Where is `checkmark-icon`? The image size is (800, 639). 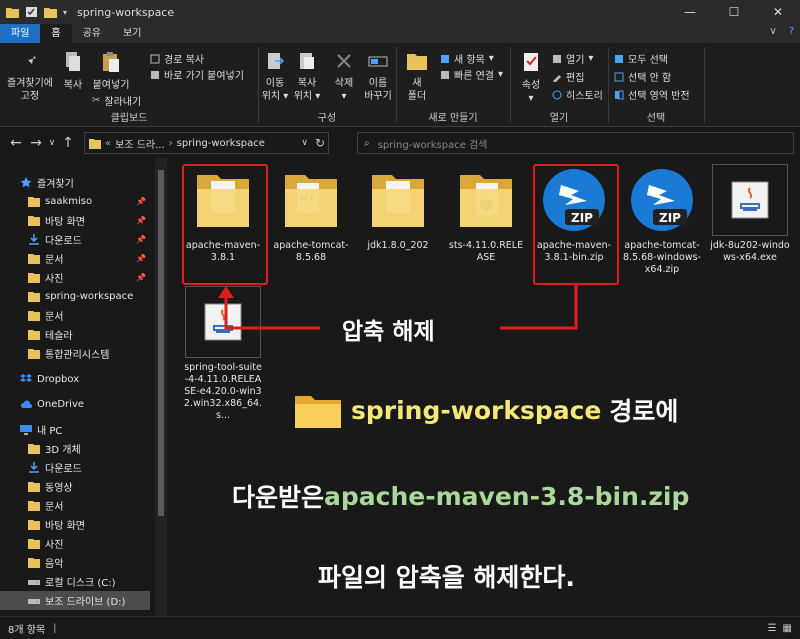 checkmark-icon is located at coordinates (31, 12).